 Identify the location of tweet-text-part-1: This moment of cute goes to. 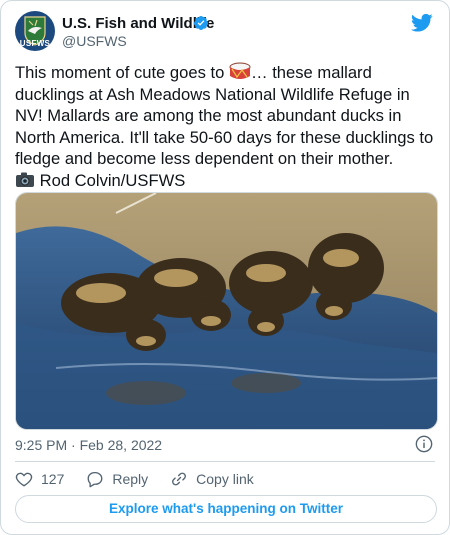
(122, 72).